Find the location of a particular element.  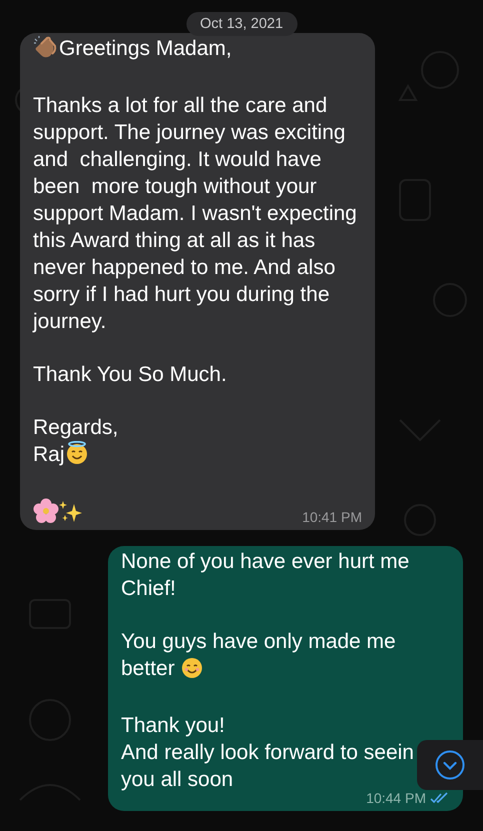

message-text: Greetings Madam, is located at coordinates (197, 50).